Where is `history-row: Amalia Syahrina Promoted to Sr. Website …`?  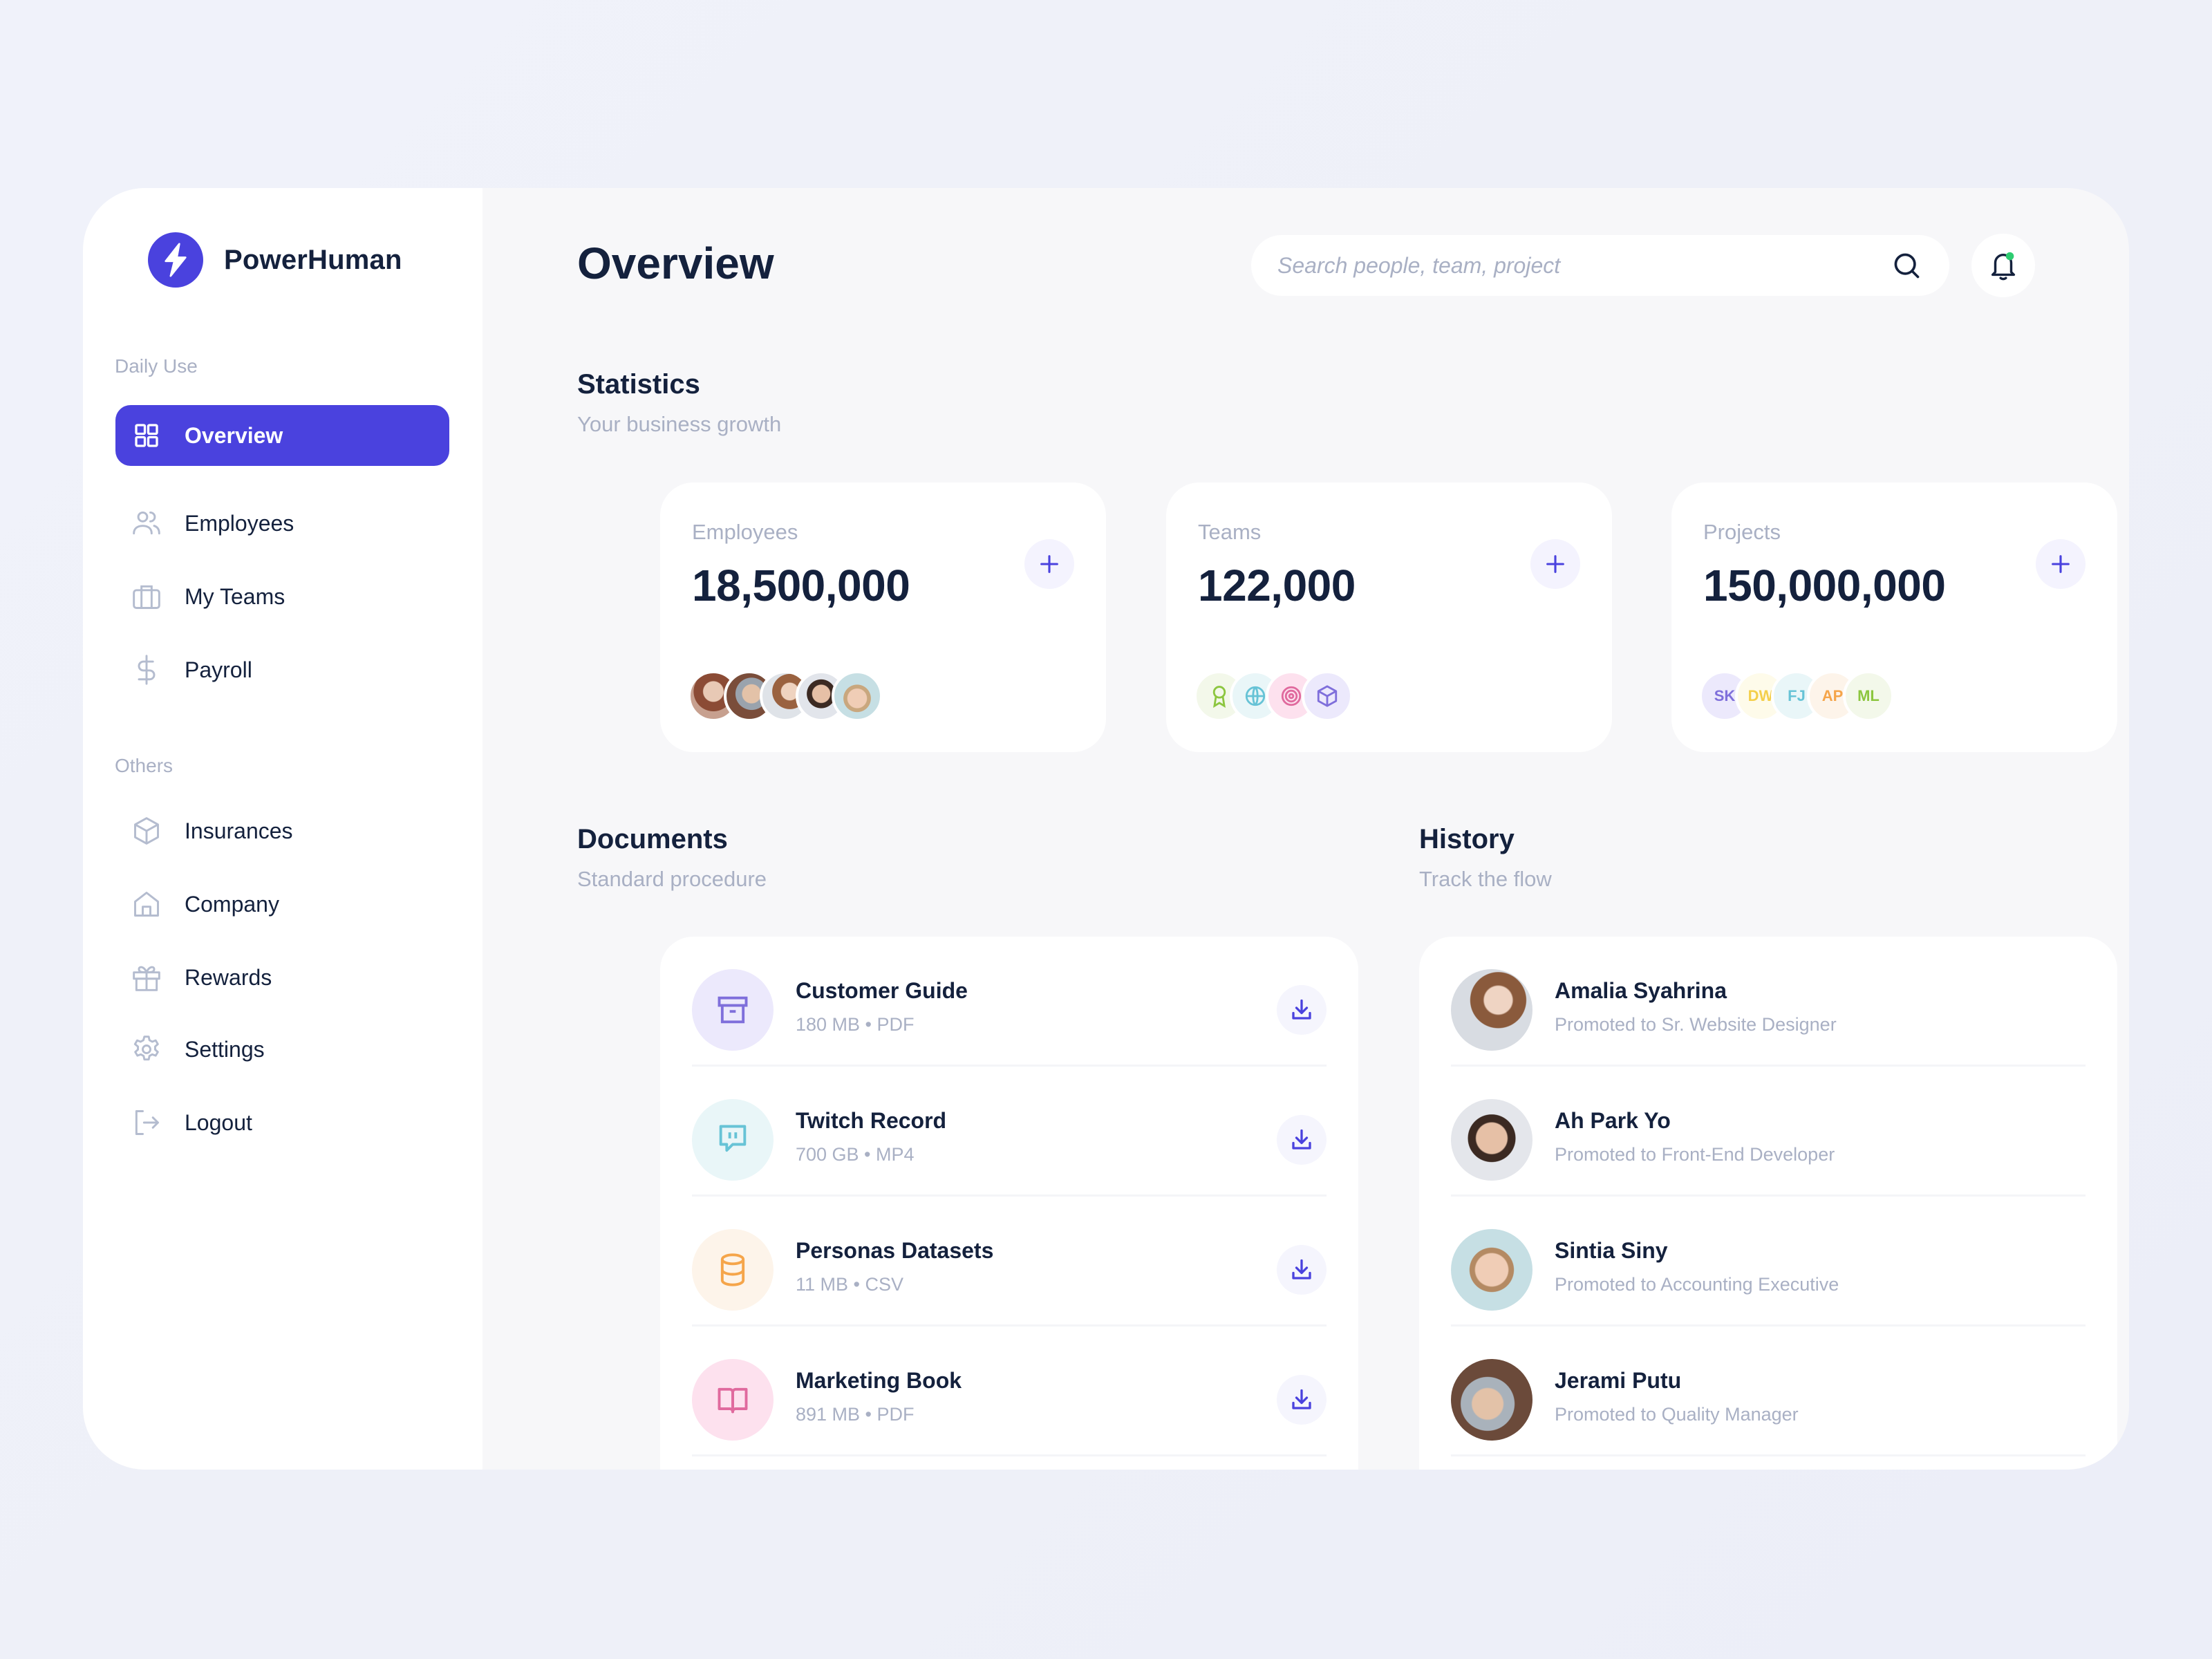
history-row: Amalia Syahrina Promoted to Sr. Website … is located at coordinates (1769, 1002).